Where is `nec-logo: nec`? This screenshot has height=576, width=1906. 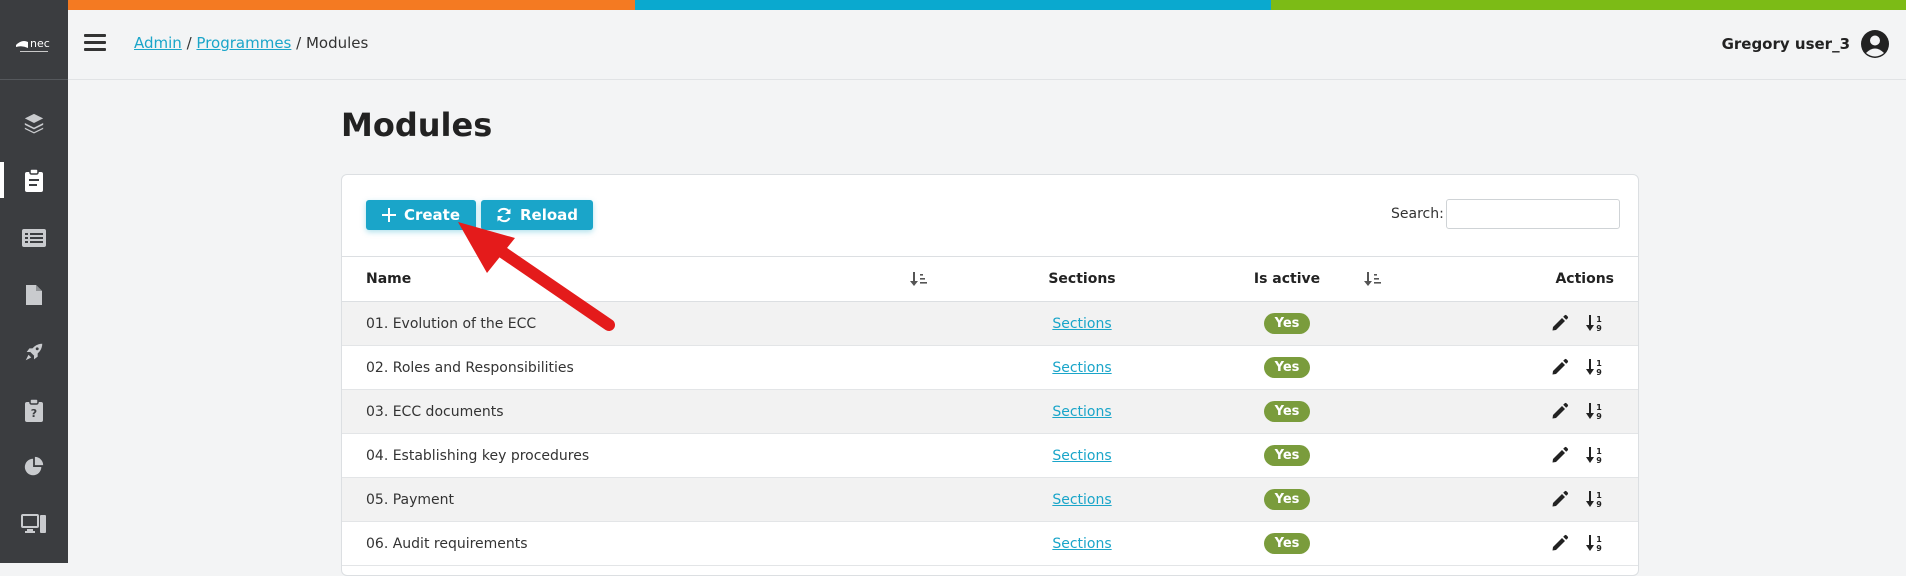 nec-logo: nec is located at coordinates (34, 45).